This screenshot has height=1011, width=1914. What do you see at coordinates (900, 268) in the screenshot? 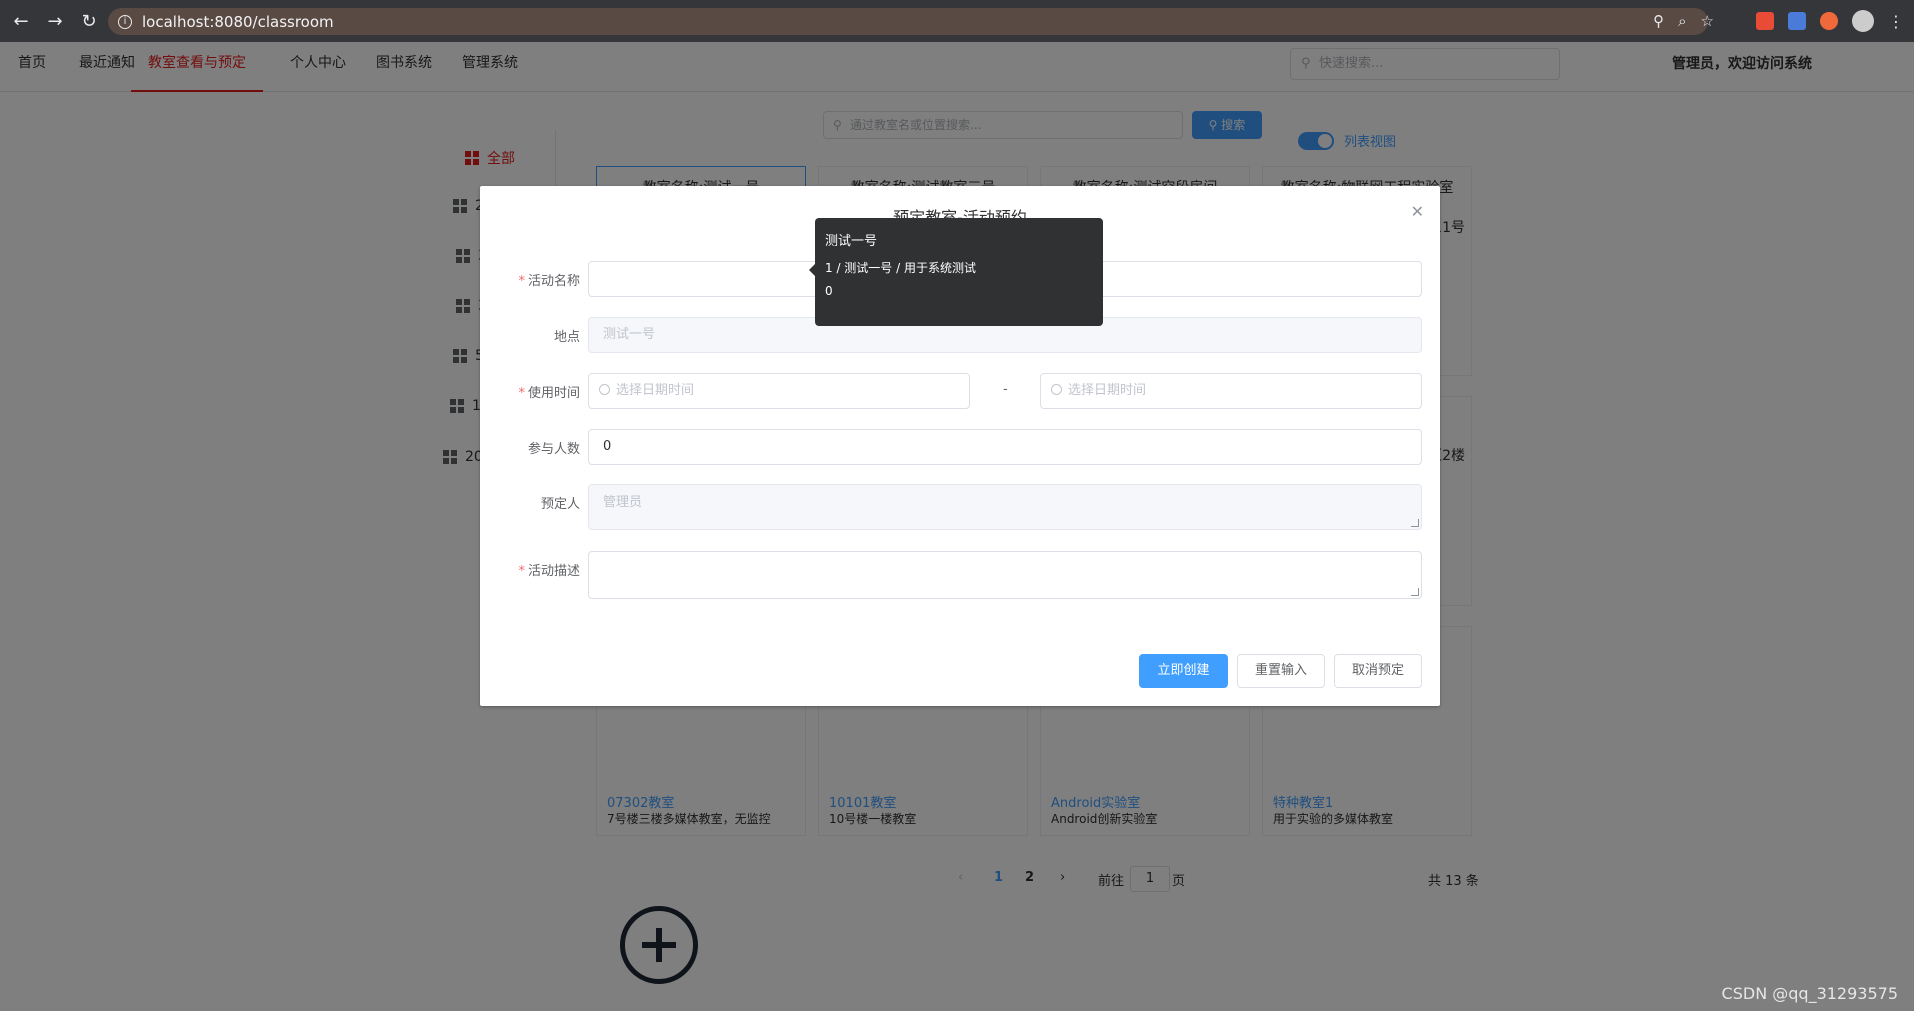
I see `tooltip-details: 1 / 测试一号 / 用于系统测试` at bounding box center [900, 268].